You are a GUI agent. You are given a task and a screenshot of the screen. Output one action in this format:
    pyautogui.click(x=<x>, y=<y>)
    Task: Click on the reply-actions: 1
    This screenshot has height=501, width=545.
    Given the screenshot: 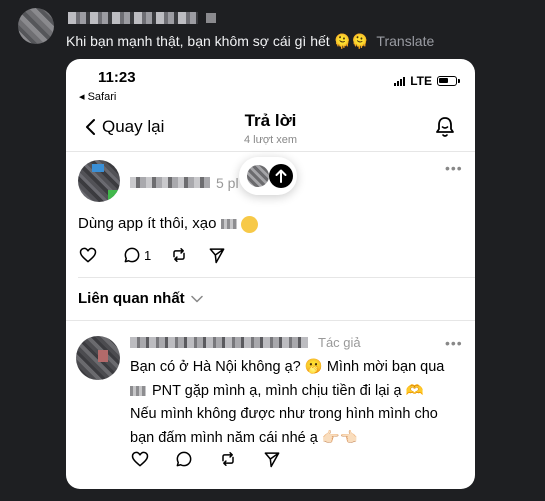 What is the action you would take?
    pyautogui.click(x=159, y=255)
    